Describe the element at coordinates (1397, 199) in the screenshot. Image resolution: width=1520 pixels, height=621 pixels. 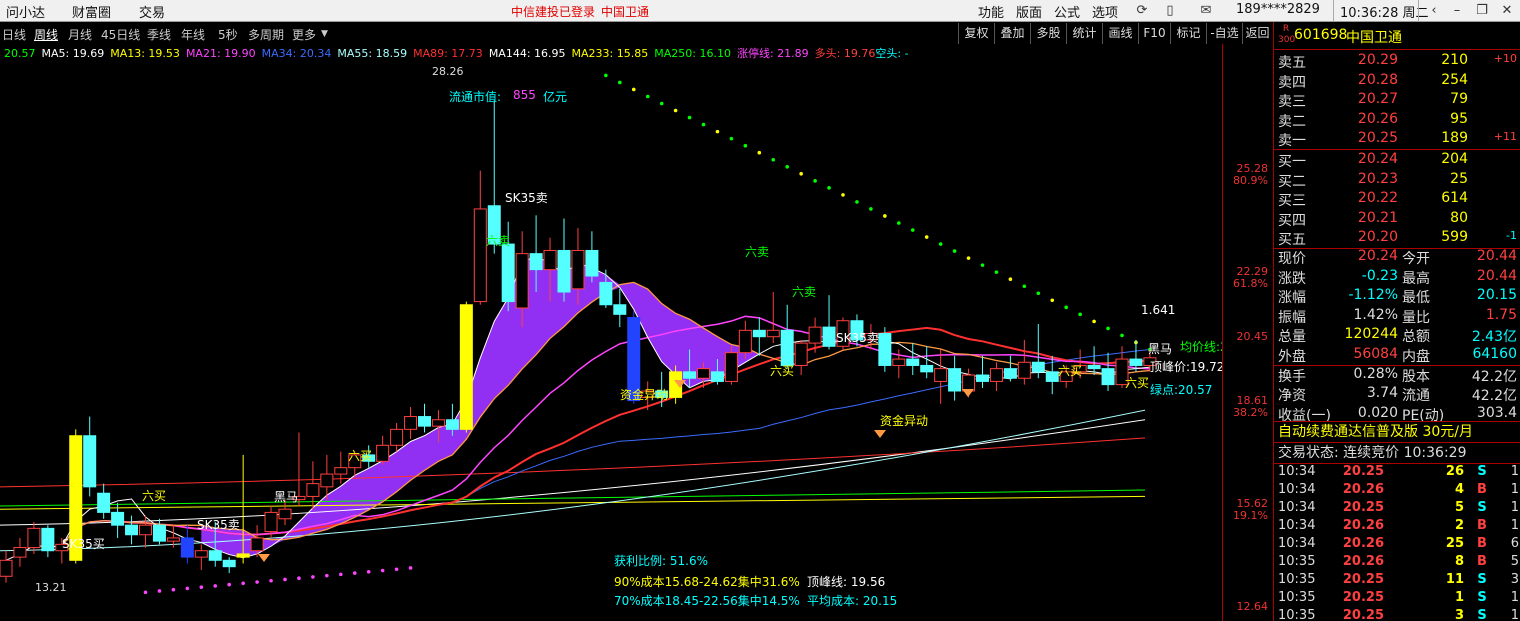
I see `bid-row: 买三 20.22 614` at that location.